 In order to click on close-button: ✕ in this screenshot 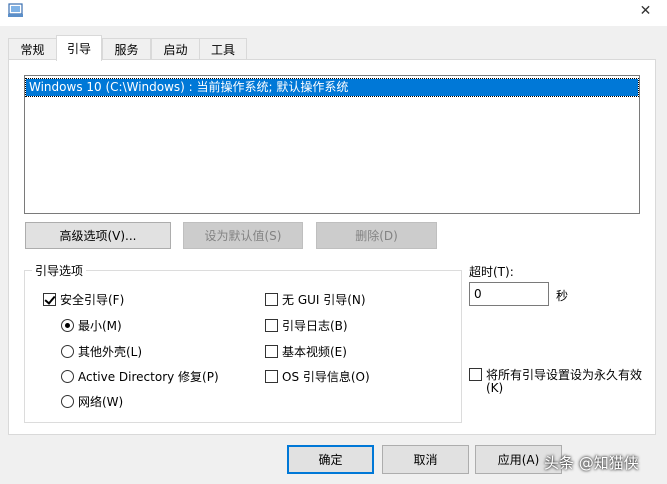, I will do `click(645, 11)`.